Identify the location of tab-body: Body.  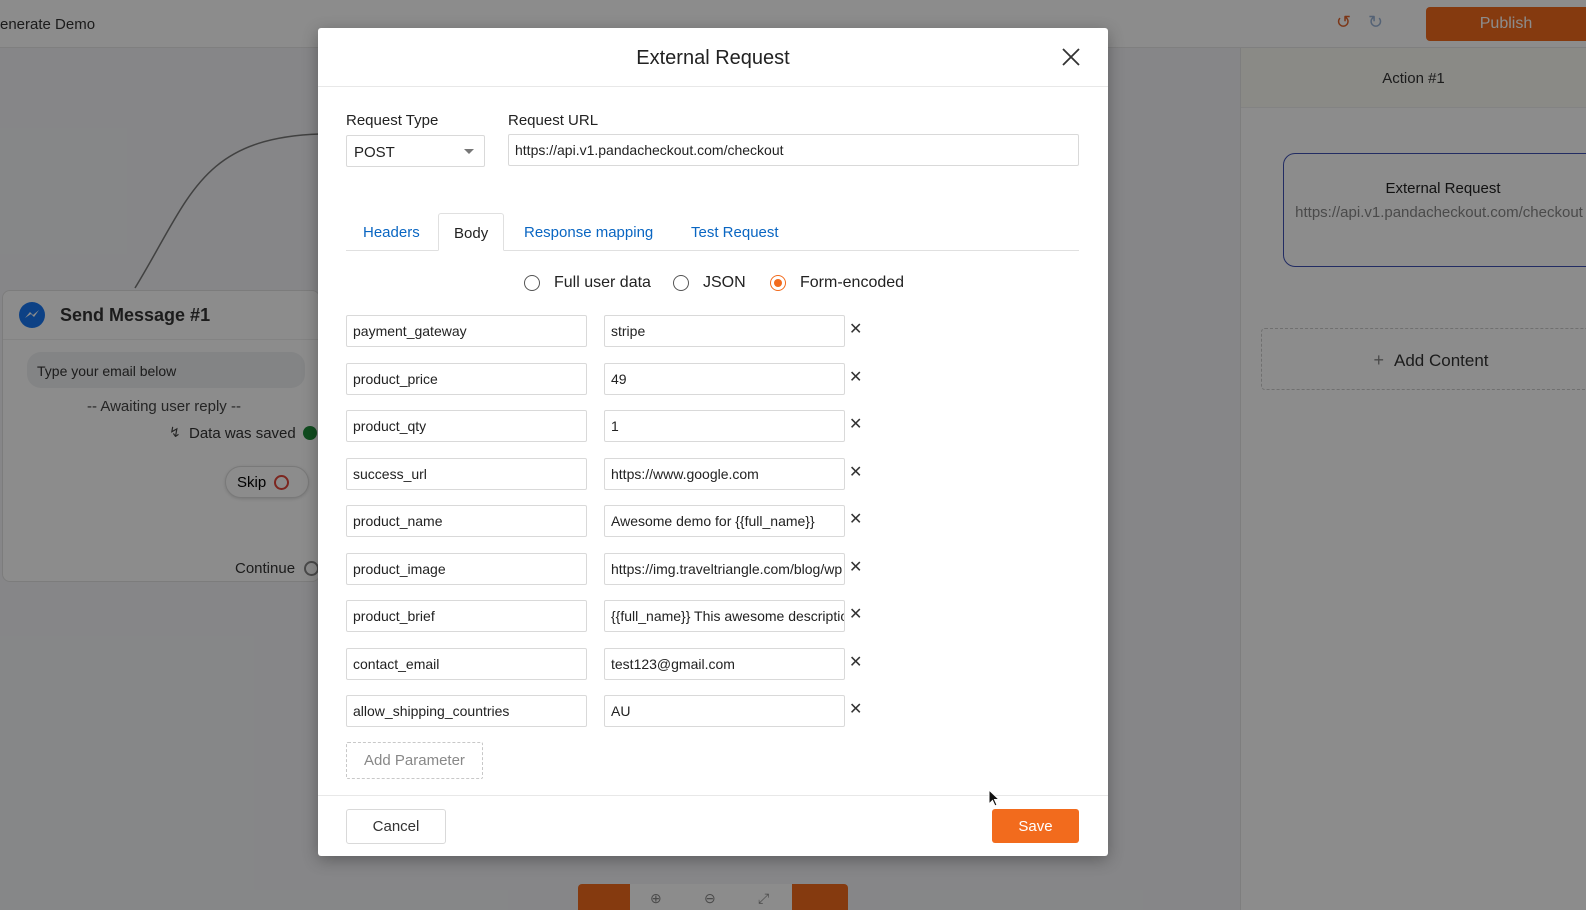
(471, 232).